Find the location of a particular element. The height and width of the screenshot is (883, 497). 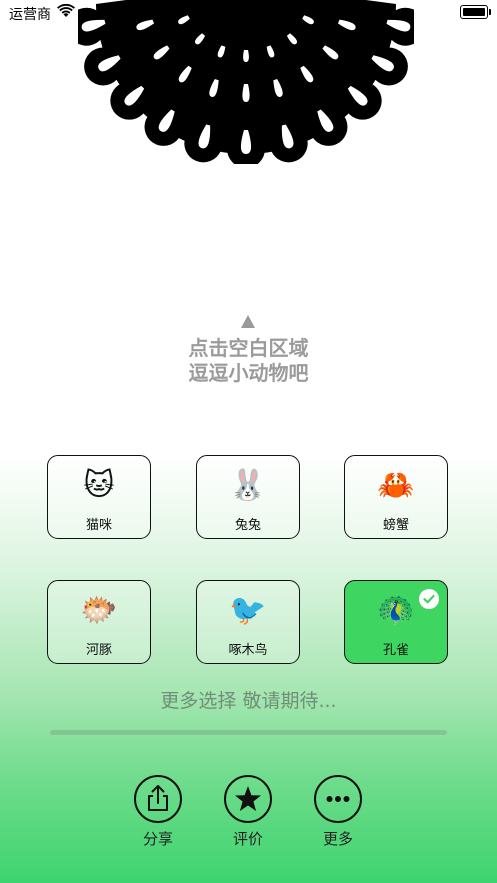

up-arrow-icon is located at coordinates (248, 321).